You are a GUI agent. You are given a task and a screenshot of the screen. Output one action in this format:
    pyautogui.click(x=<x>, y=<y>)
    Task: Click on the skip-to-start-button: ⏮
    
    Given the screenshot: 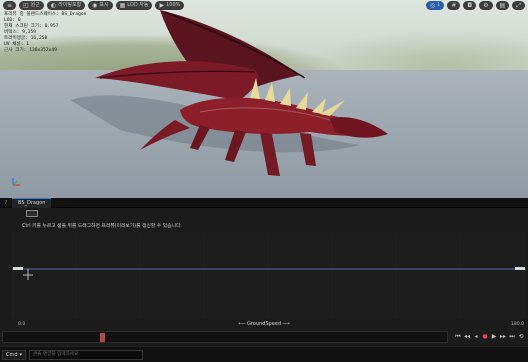 What is the action you would take?
    pyautogui.click(x=458, y=337)
    